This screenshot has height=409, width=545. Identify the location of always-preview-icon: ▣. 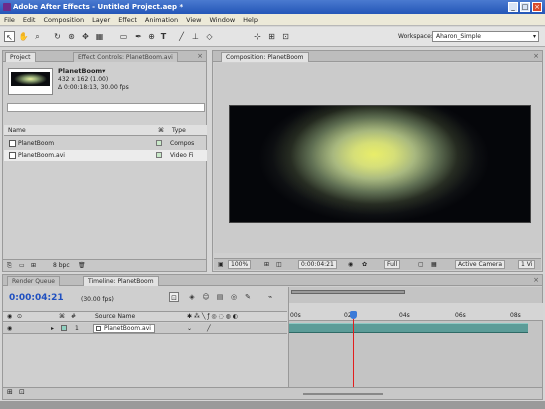
(221, 264).